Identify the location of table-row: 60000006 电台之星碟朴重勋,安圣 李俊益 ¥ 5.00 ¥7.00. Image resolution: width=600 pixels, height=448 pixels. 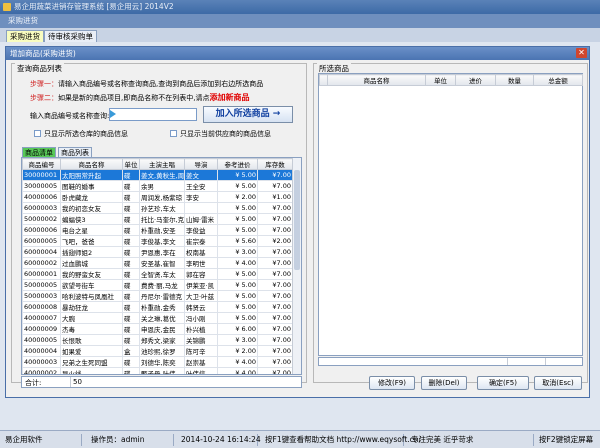
(157, 230).